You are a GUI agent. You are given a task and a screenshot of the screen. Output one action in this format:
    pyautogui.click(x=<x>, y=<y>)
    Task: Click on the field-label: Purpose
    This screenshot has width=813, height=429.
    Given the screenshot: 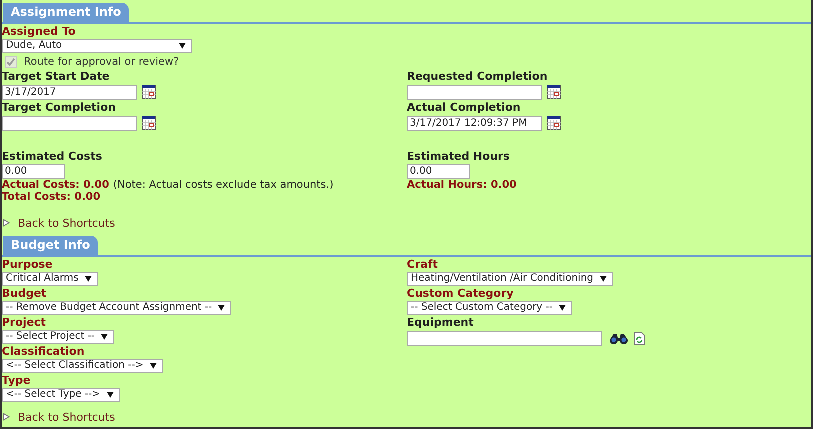 What is the action you would take?
    pyautogui.click(x=28, y=265)
    